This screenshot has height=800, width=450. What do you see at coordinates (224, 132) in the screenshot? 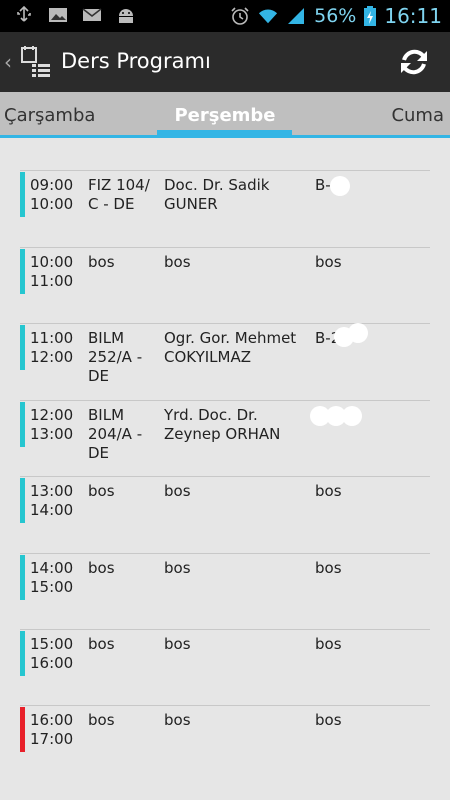
I see `tab-indicator` at bounding box center [224, 132].